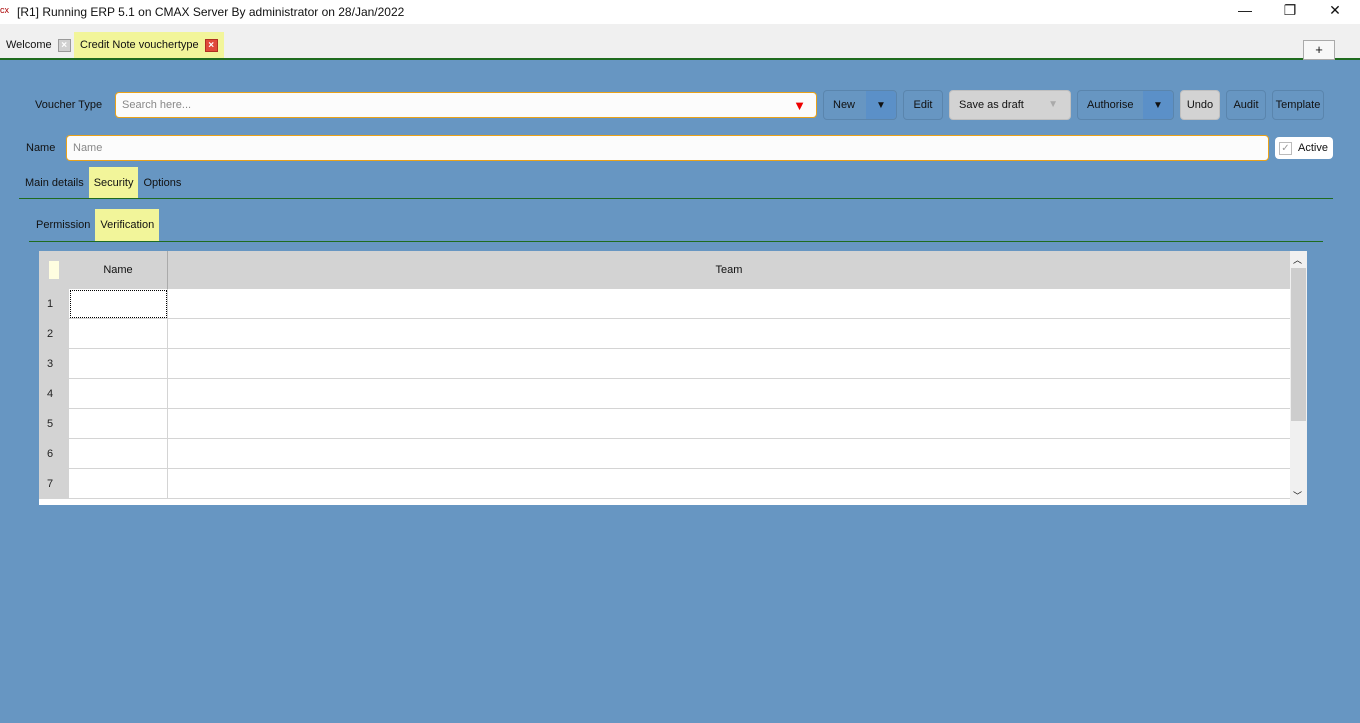 The width and height of the screenshot is (1360, 723). I want to click on table-row: 3, so click(664, 364).